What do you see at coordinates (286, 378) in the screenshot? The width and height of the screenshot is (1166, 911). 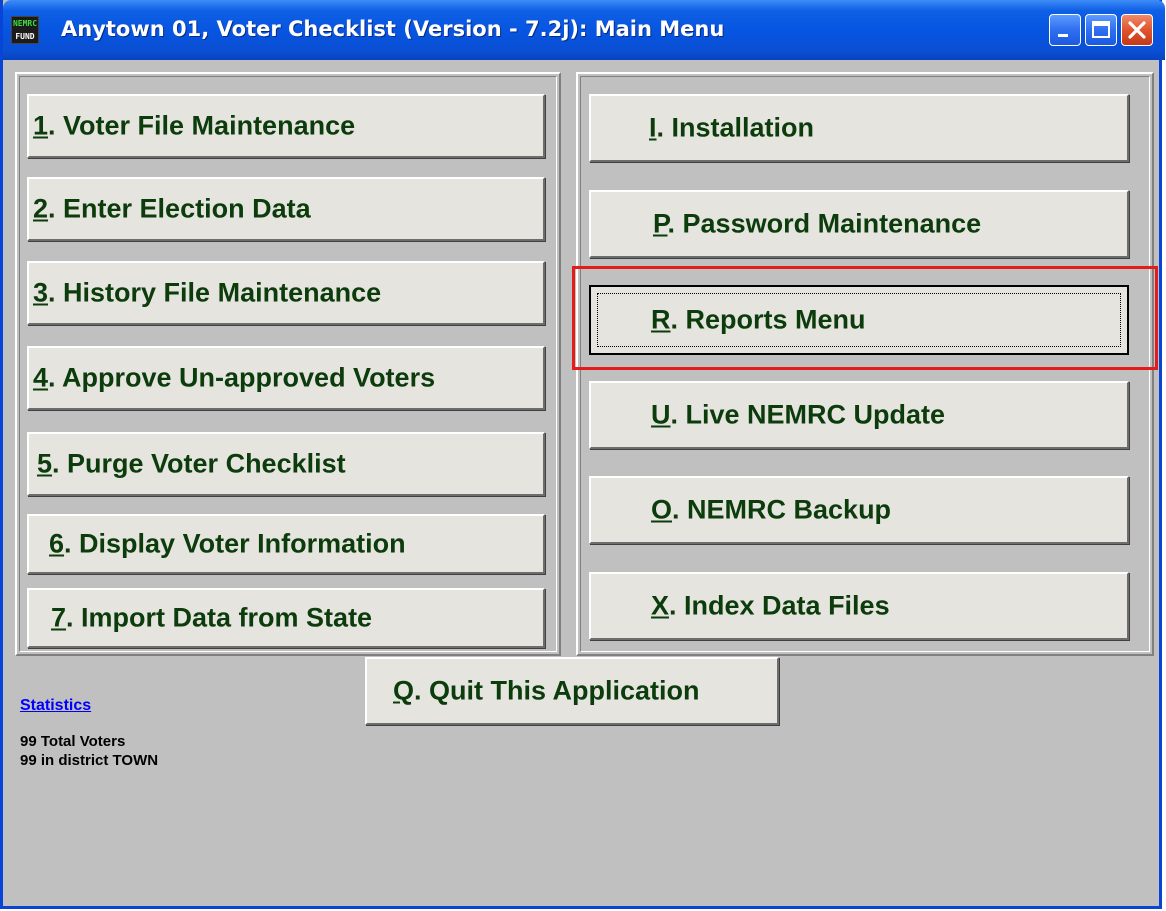 I see `approve-unapproved-voters-button: 4. Approve Un-approved Voters` at bounding box center [286, 378].